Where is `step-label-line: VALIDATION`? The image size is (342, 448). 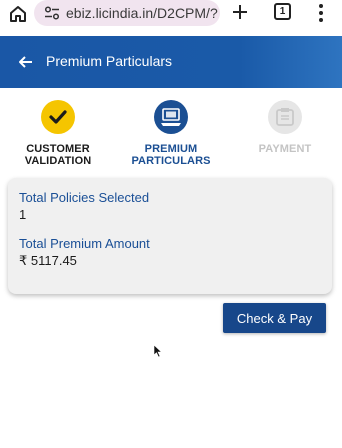
step-label-line: VALIDATION is located at coordinates (58, 161).